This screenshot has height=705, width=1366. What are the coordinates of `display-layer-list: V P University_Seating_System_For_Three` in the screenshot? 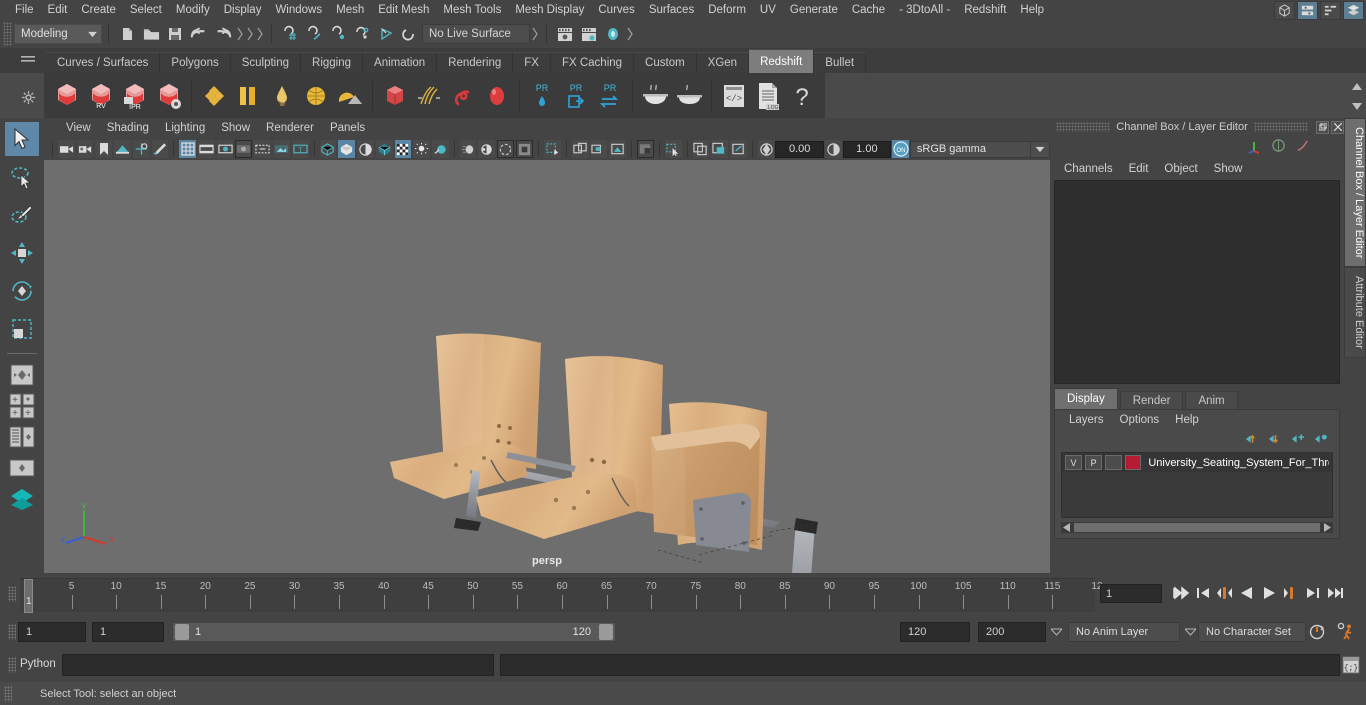 It's located at (1197, 485).